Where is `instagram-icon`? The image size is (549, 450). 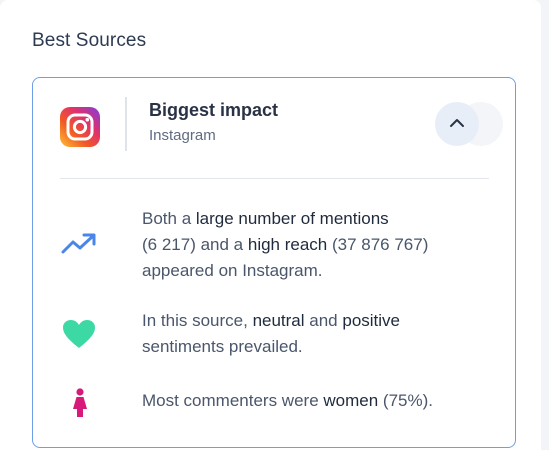 instagram-icon is located at coordinates (80, 127).